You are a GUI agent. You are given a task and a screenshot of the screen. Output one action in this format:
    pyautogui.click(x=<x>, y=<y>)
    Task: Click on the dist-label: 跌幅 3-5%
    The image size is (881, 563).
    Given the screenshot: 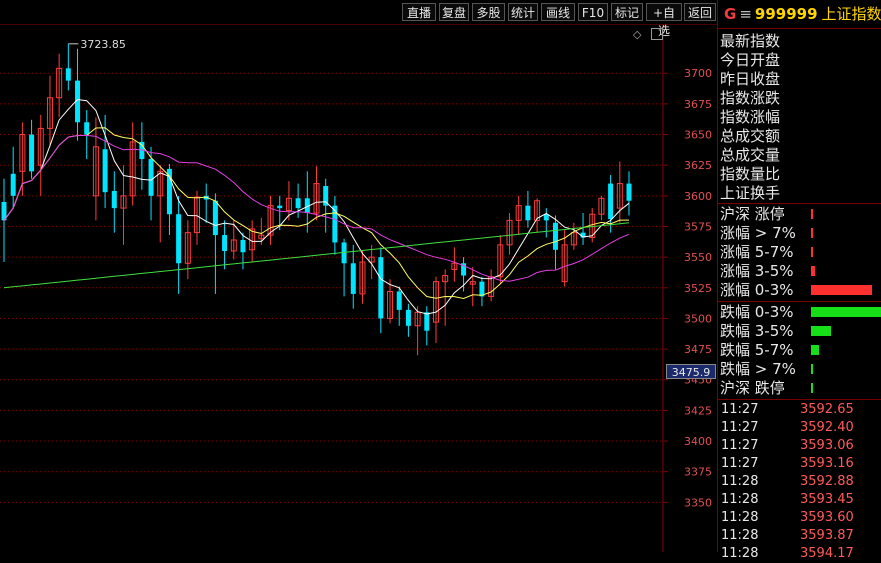 What is the action you would take?
    pyautogui.click(x=757, y=331)
    